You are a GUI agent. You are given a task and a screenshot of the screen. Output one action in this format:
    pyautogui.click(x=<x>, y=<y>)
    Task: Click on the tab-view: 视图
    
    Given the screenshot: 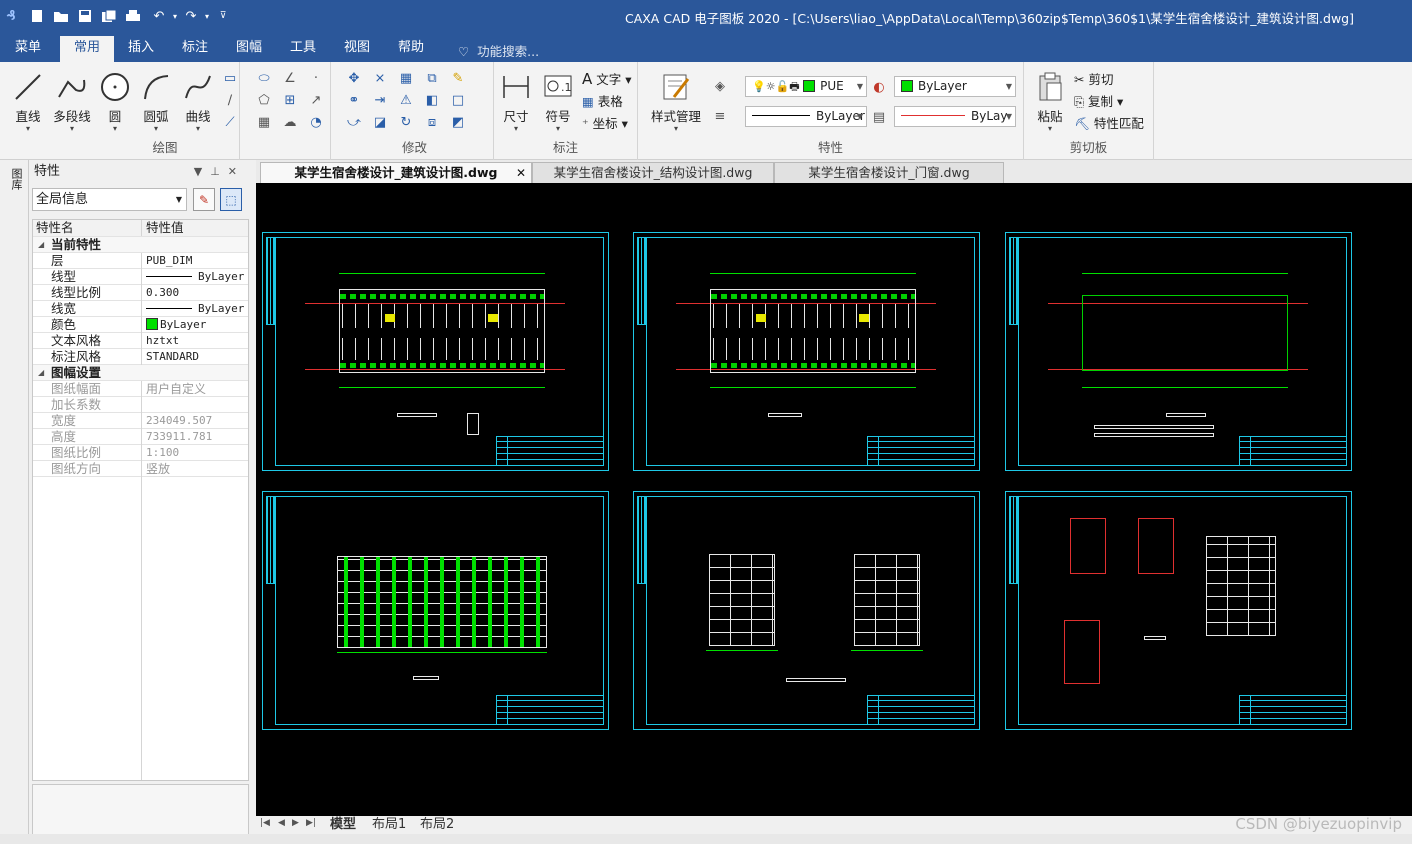 What is the action you would take?
    pyautogui.click(x=357, y=50)
    